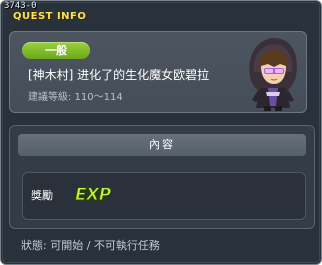  Describe the element at coordinates (42, 195) in the screenshot. I see `reward-label: 獎勵` at that location.